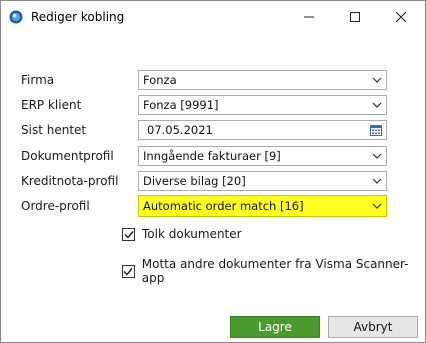  What do you see at coordinates (223, 206) in the screenshot?
I see `ordre-profil-value: Automatic order match [16]` at bounding box center [223, 206].